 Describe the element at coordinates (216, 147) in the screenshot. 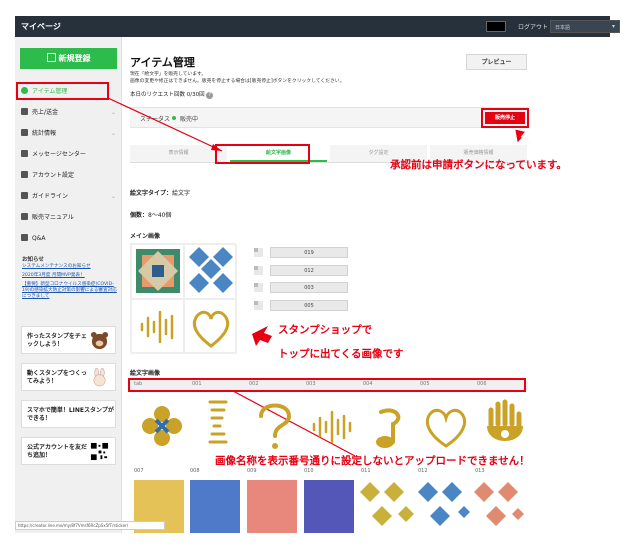

I see `arrow-head-icon` at that location.